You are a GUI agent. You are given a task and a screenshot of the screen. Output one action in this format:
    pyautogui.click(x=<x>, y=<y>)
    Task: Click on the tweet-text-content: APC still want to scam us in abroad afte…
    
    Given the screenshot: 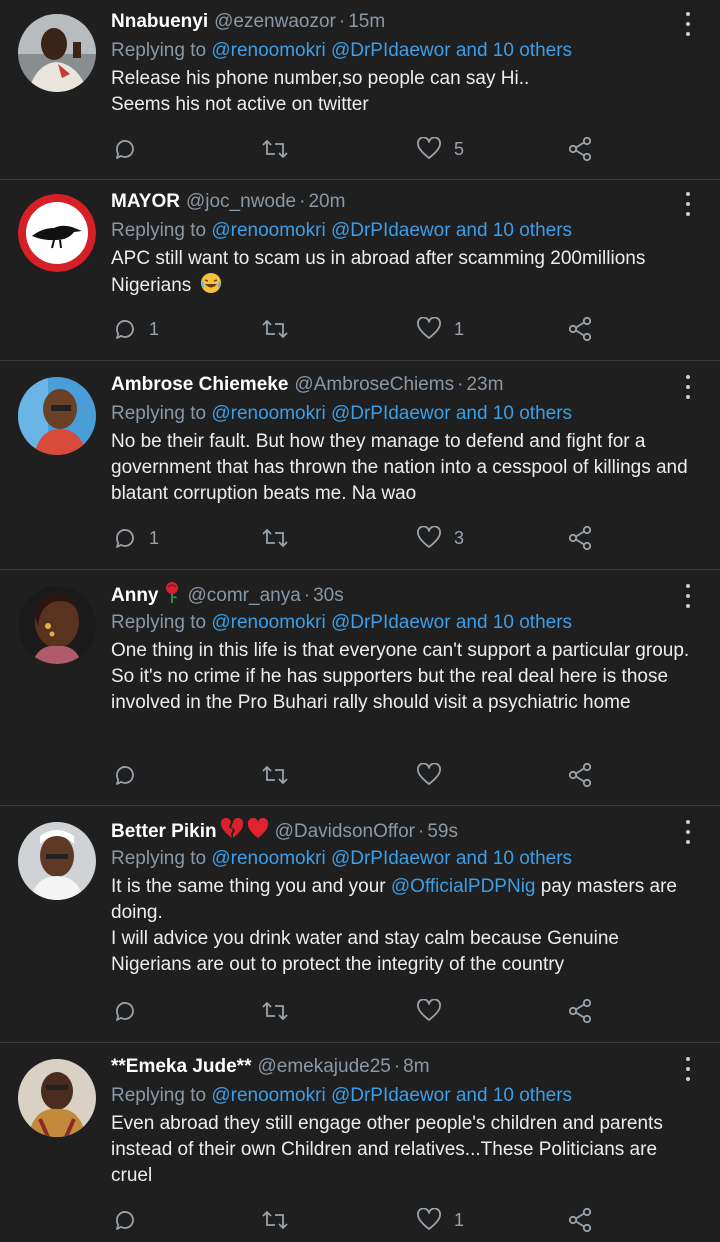 What is the action you would take?
    pyautogui.click(x=378, y=272)
    